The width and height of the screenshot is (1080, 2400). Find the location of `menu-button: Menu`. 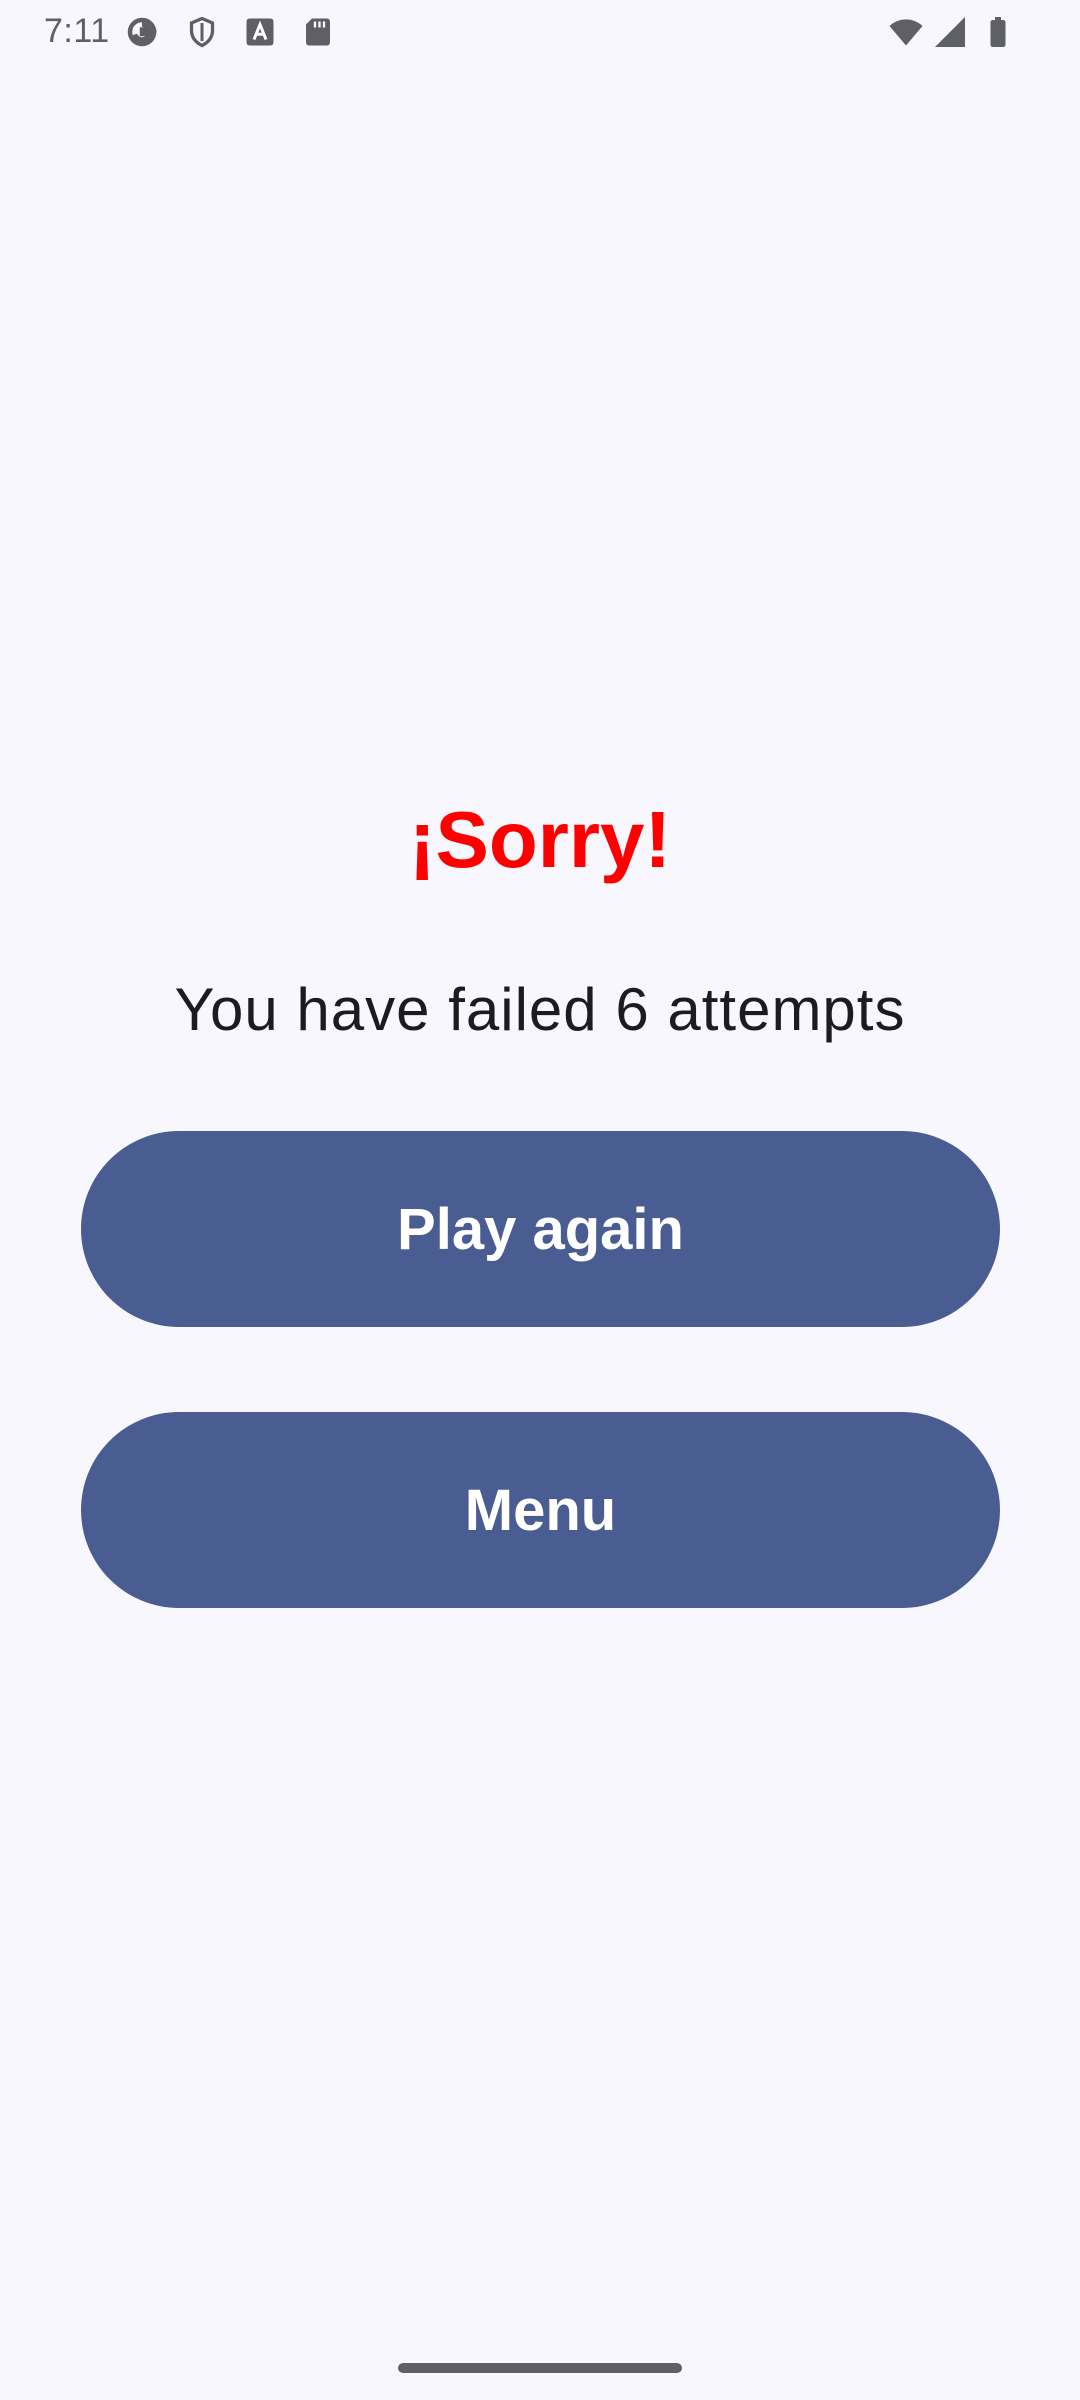

menu-button: Menu is located at coordinates (540, 1510).